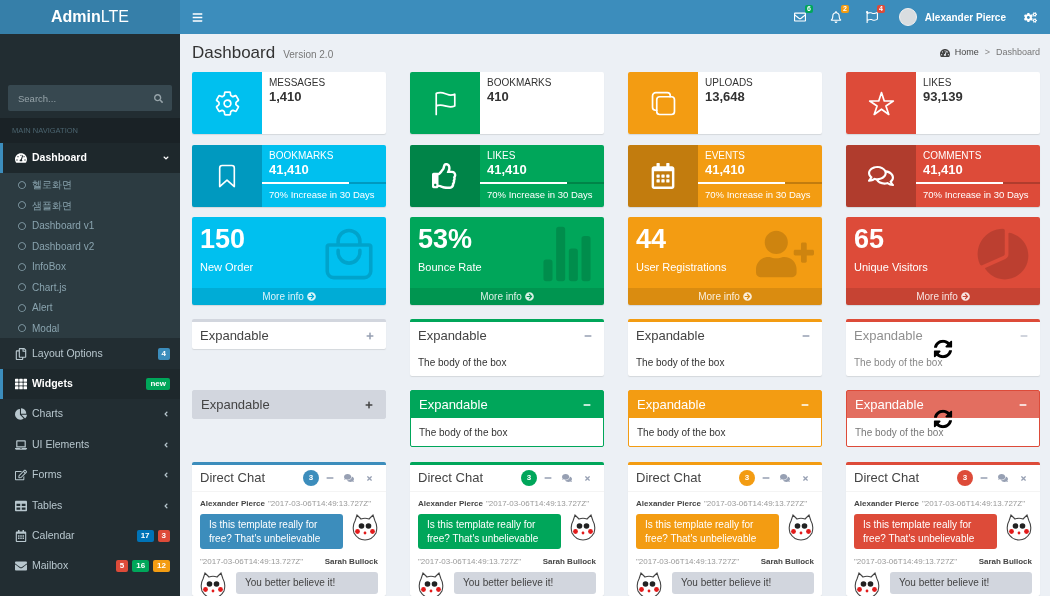 The width and height of the screenshot is (1050, 596). I want to click on sidebar-badge: 4, so click(163, 353).